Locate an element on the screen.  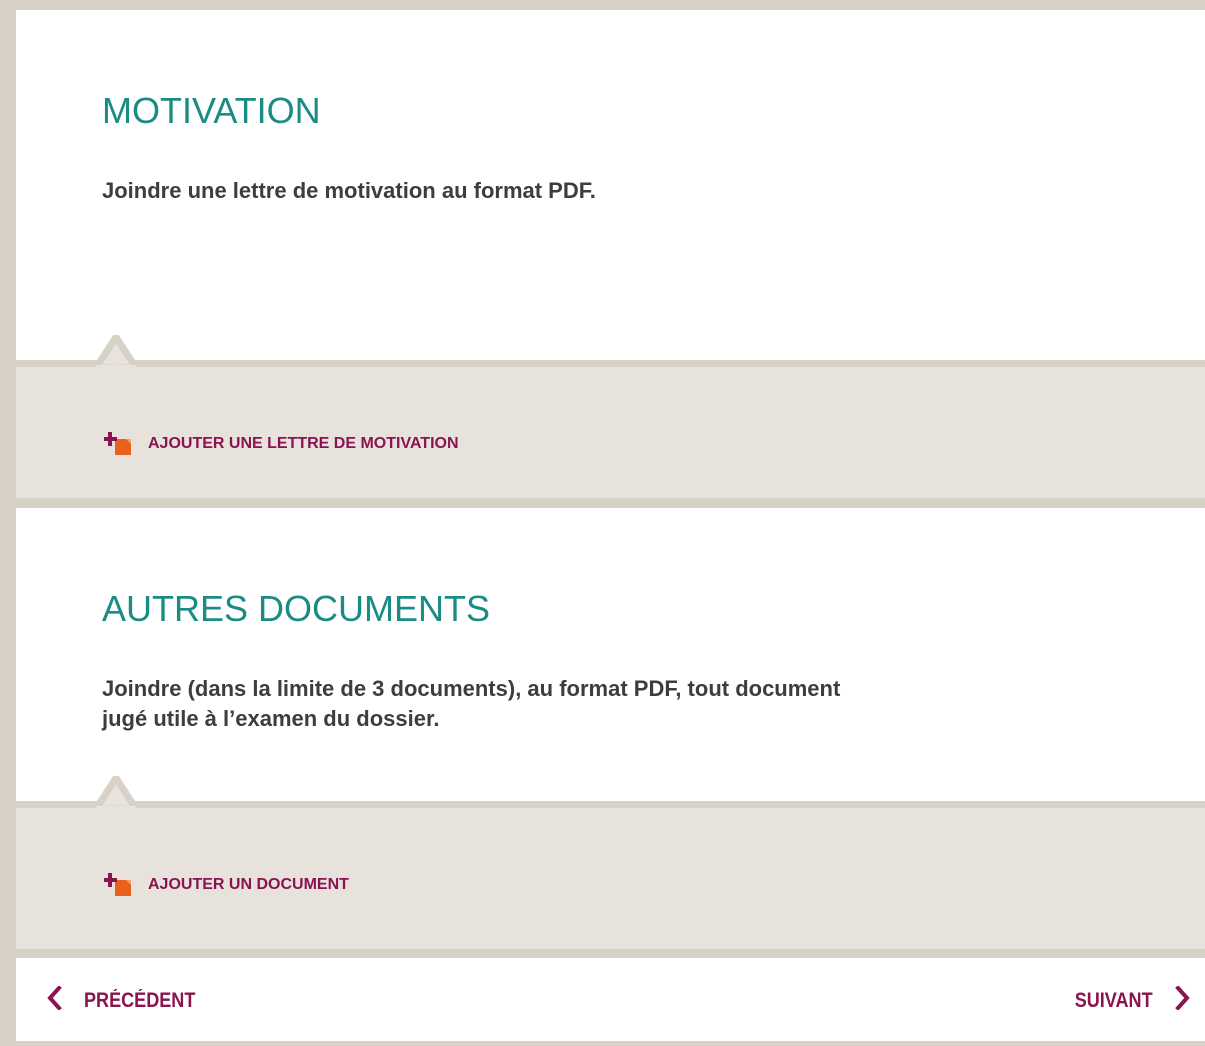
autres-documents-title: AUTRES DOCUMENTS is located at coordinates (296, 608).